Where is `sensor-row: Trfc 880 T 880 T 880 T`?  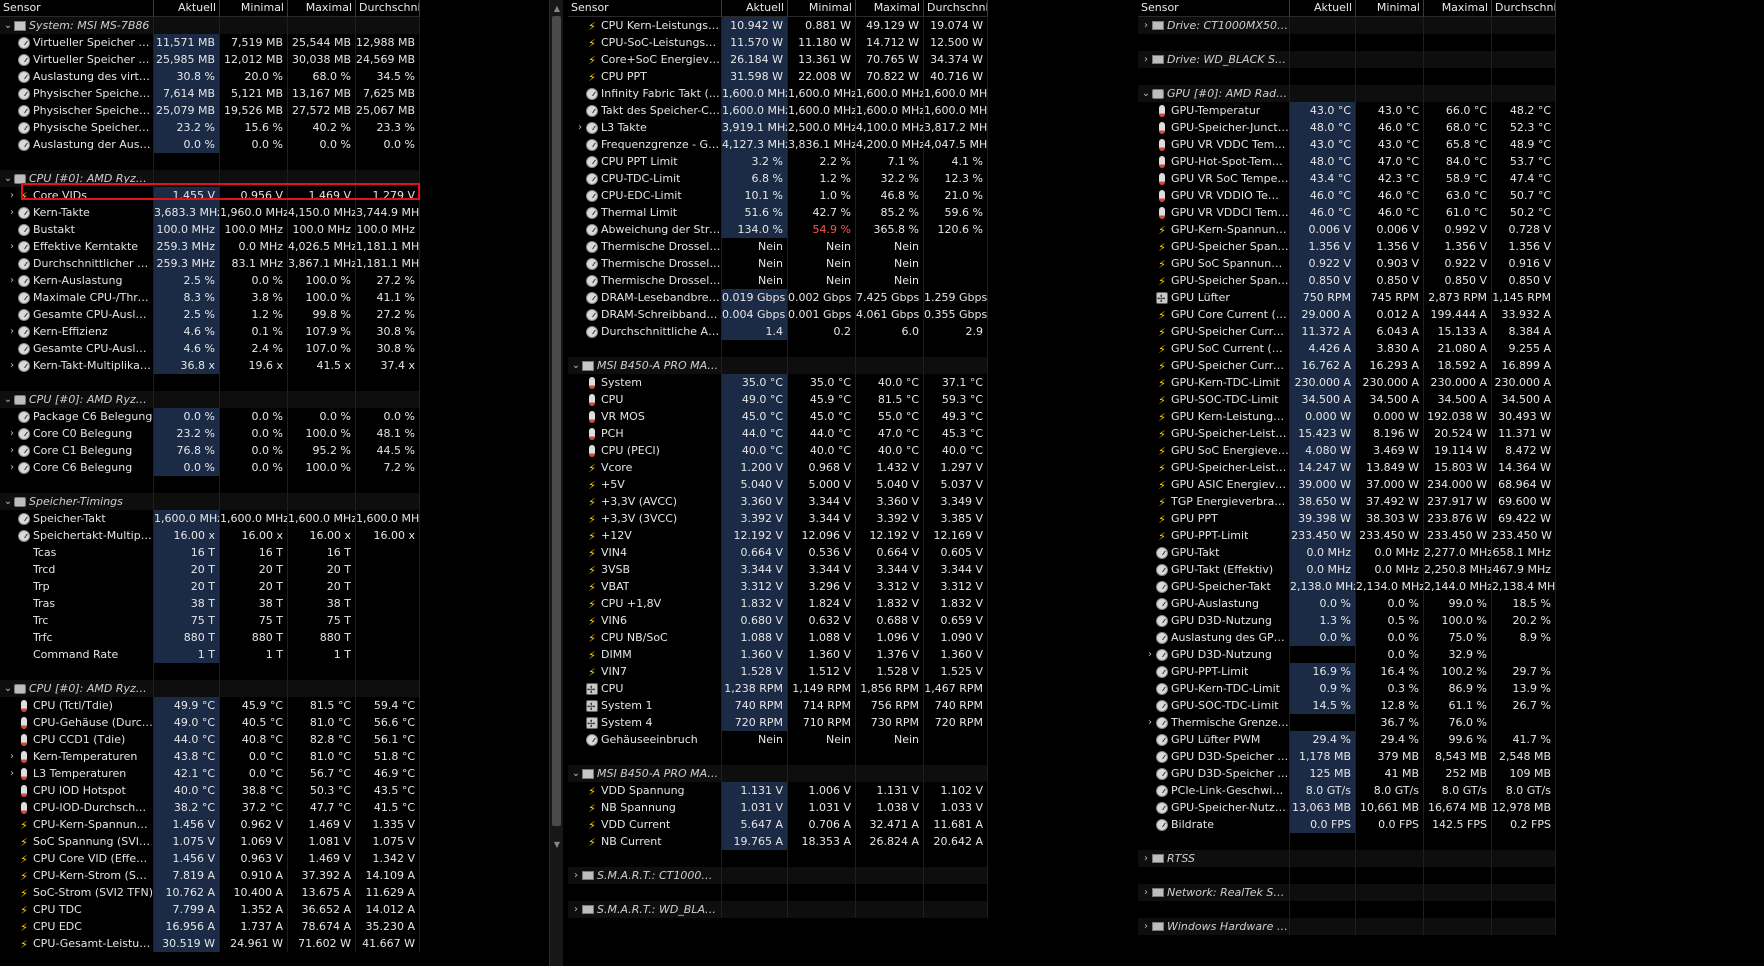
sensor-row: Trfc 880 T 880 T 880 T is located at coordinates (210, 637).